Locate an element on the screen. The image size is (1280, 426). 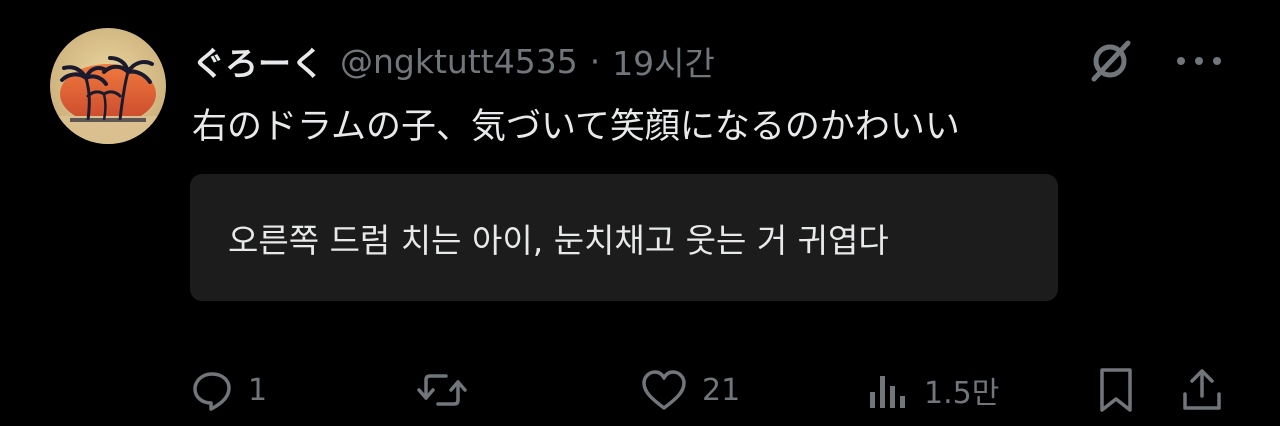
avatar is located at coordinates (108, 86).